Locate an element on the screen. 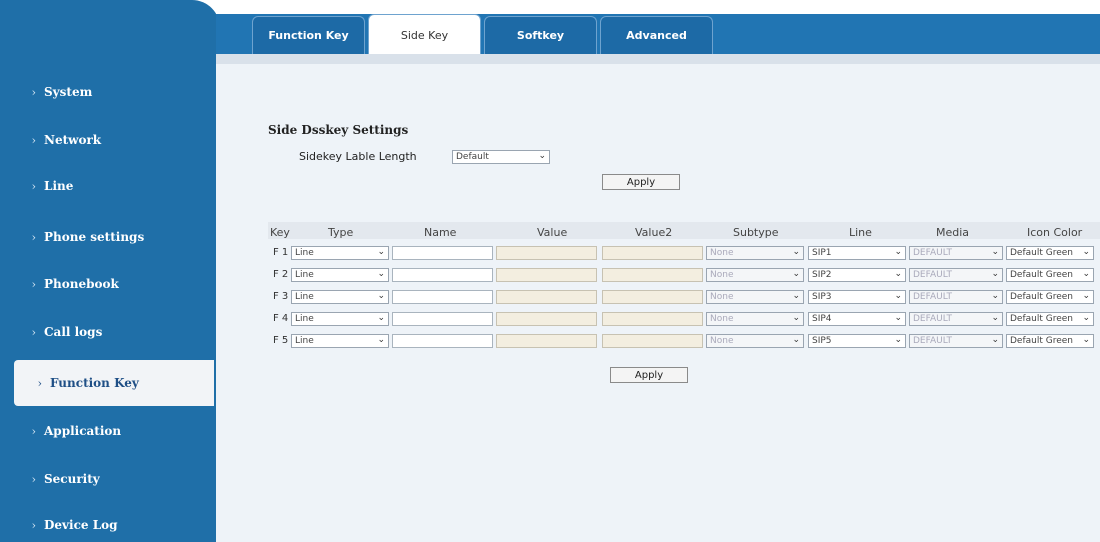  line-select: SIP5 ⌄ is located at coordinates (857, 341).